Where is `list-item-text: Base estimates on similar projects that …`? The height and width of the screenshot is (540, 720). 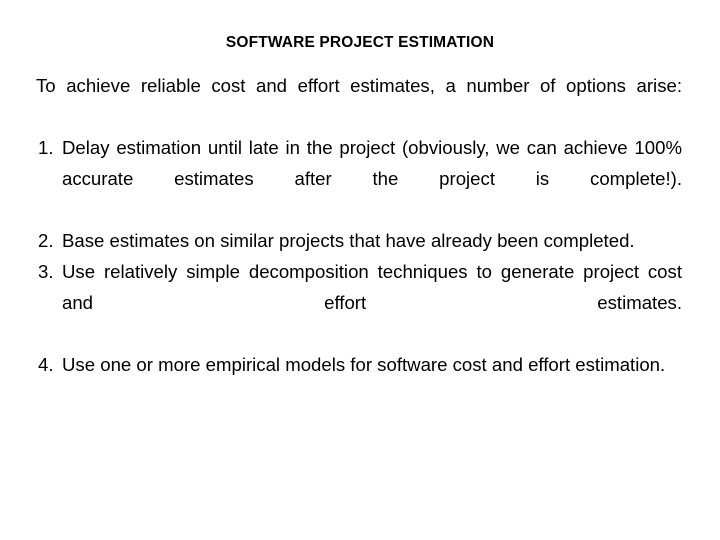 list-item-text: Base estimates on similar projects that … is located at coordinates (348, 240).